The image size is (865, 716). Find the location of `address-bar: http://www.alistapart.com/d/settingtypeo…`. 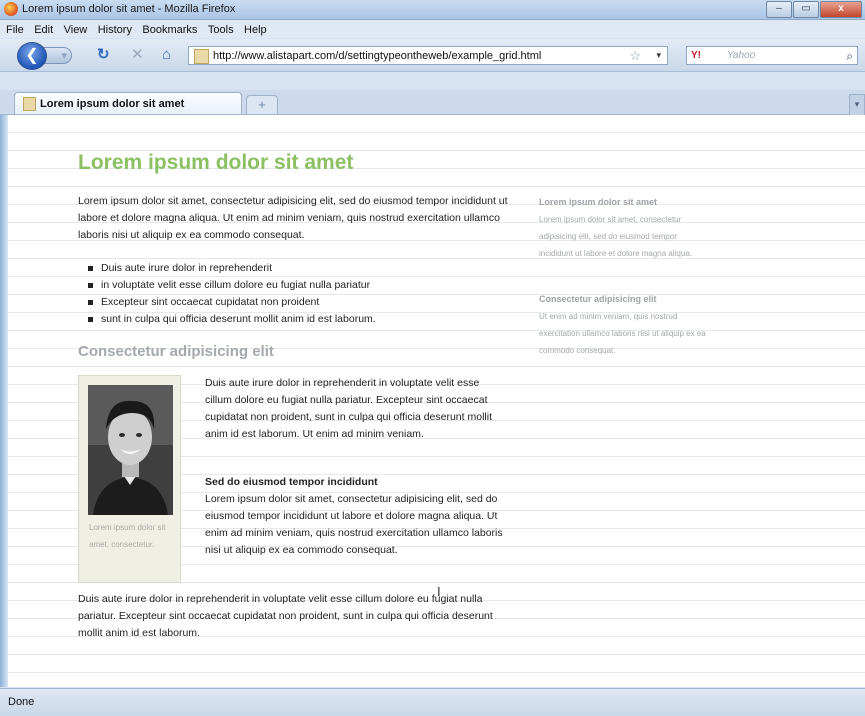

address-bar: http://www.alistapart.com/d/settingtypeo… is located at coordinates (428, 55).